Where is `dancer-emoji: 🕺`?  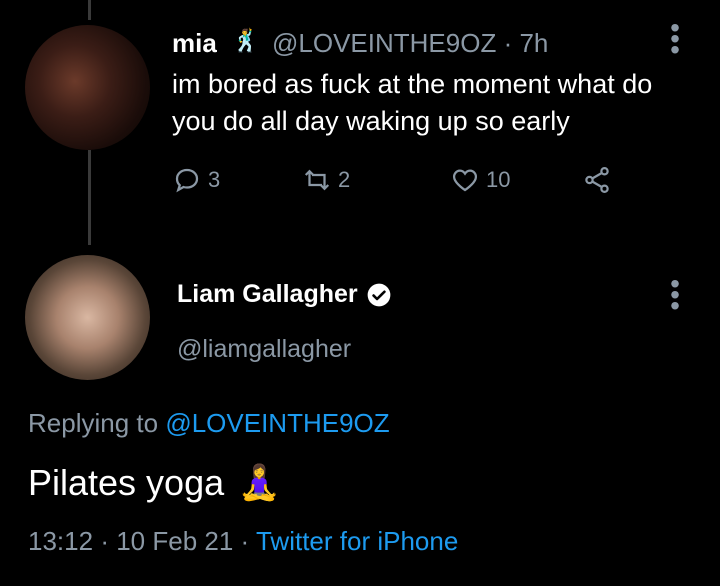
dancer-emoji: 🕺 is located at coordinates (246, 40).